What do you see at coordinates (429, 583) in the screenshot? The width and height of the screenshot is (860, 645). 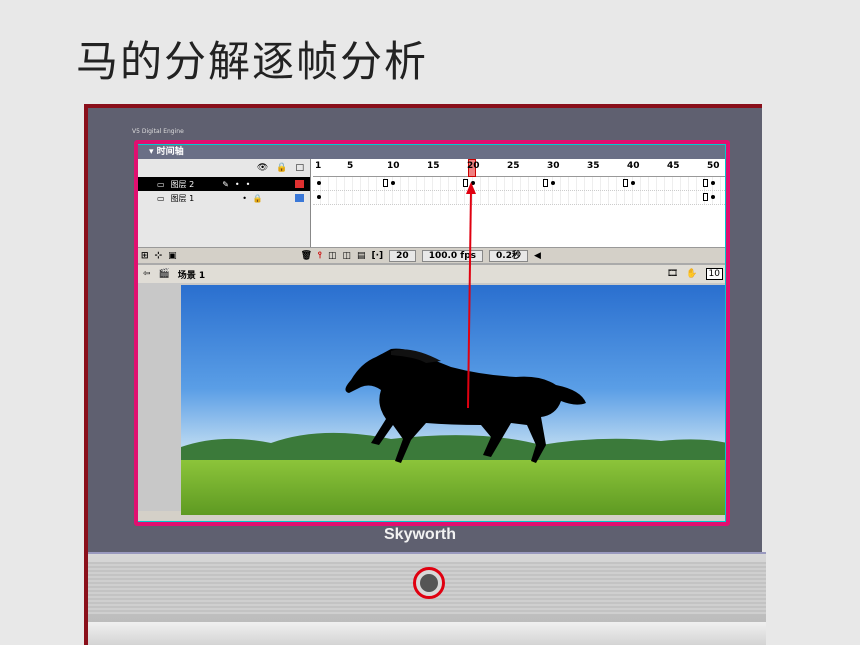 I see `power-button` at bounding box center [429, 583].